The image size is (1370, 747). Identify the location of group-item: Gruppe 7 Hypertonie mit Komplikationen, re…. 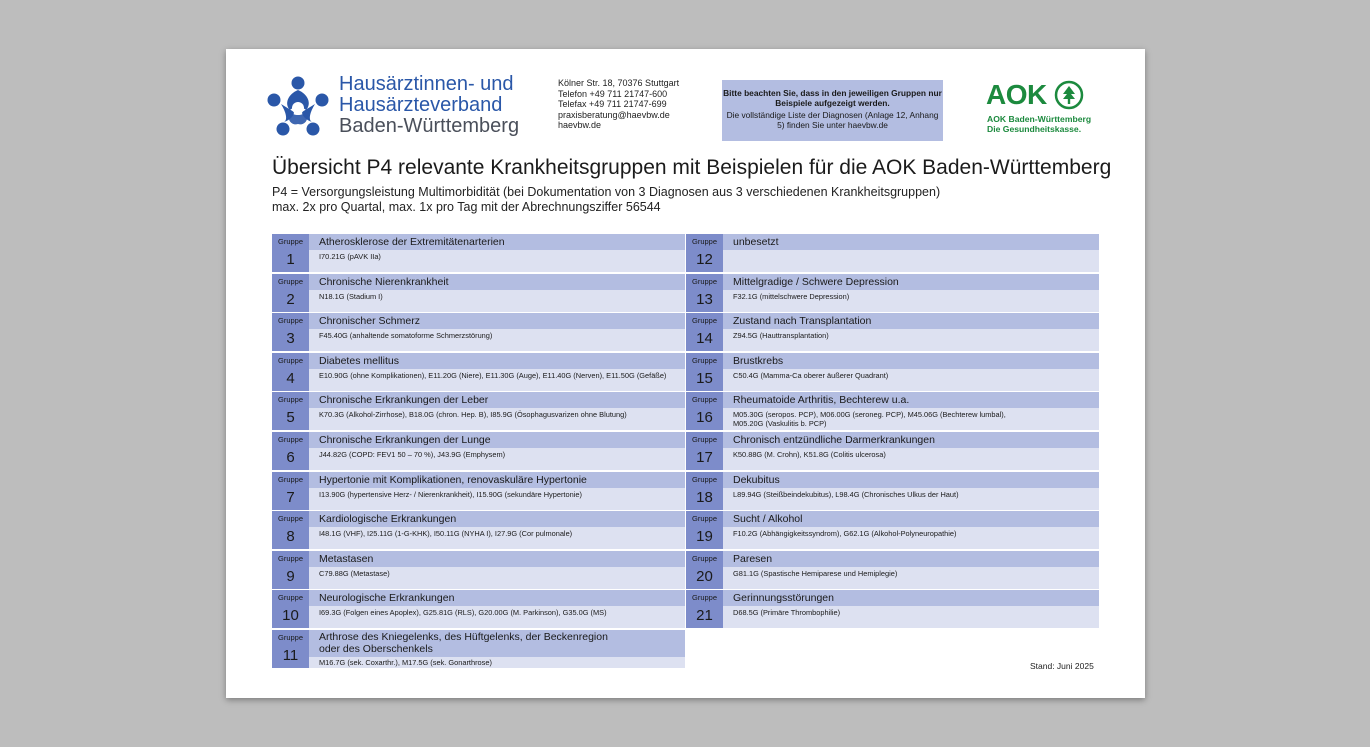
(478, 490).